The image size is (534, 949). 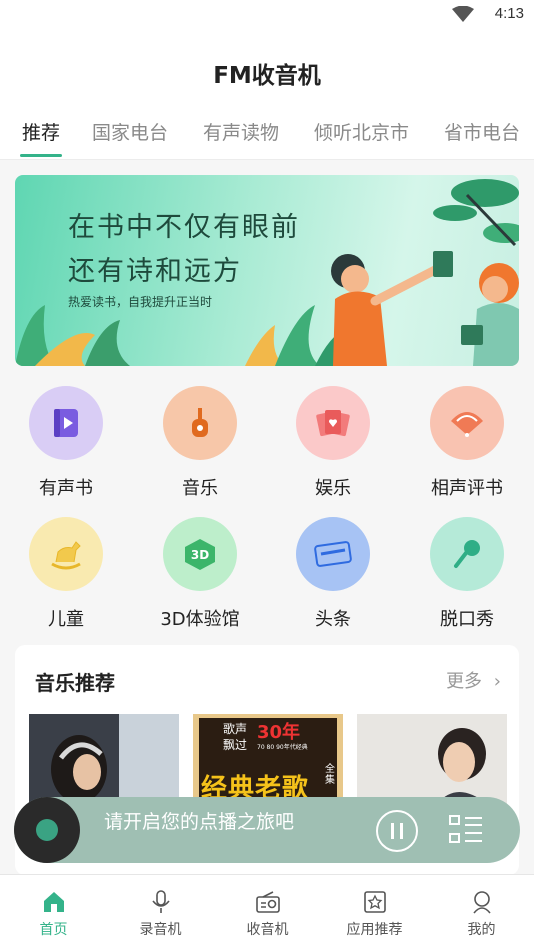 What do you see at coordinates (200, 423) in the screenshot?
I see `guitar-icon` at bounding box center [200, 423].